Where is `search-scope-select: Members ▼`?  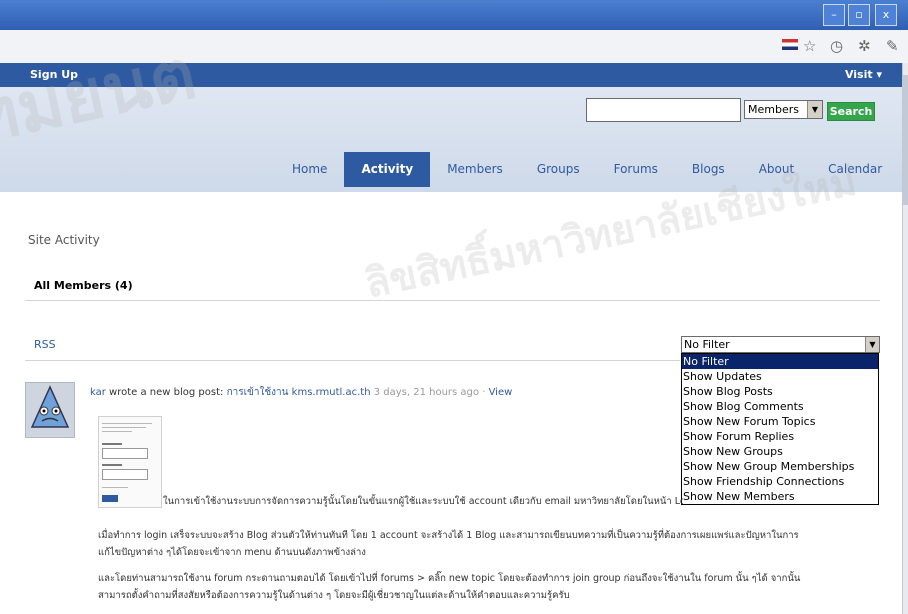 search-scope-select: Members ▼ is located at coordinates (783, 109).